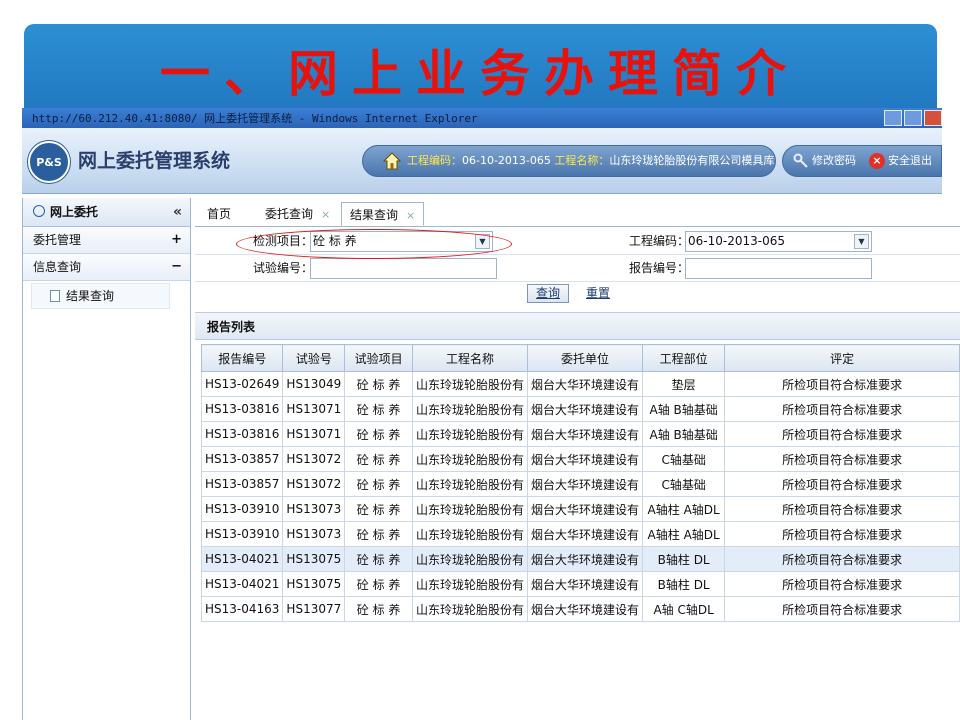 The width and height of the screenshot is (960, 720). I want to click on column-header: 工程部位, so click(684, 358).